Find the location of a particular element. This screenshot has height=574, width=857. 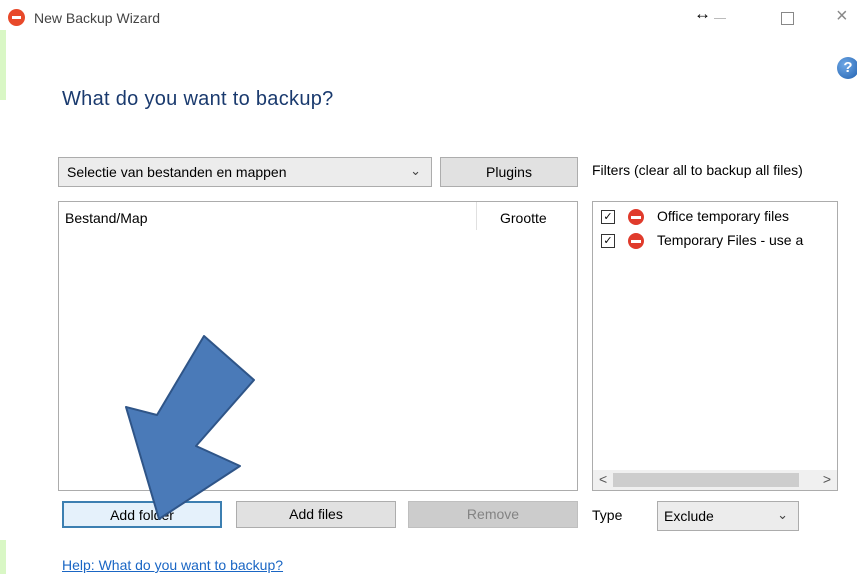

maximize-button is located at coordinates (787, 18).